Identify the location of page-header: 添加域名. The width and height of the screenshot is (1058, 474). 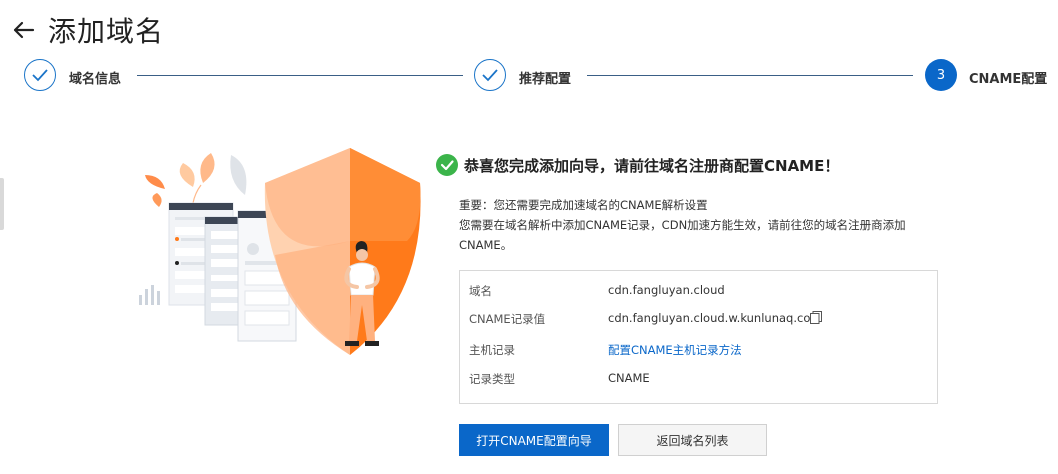
(87, 30).